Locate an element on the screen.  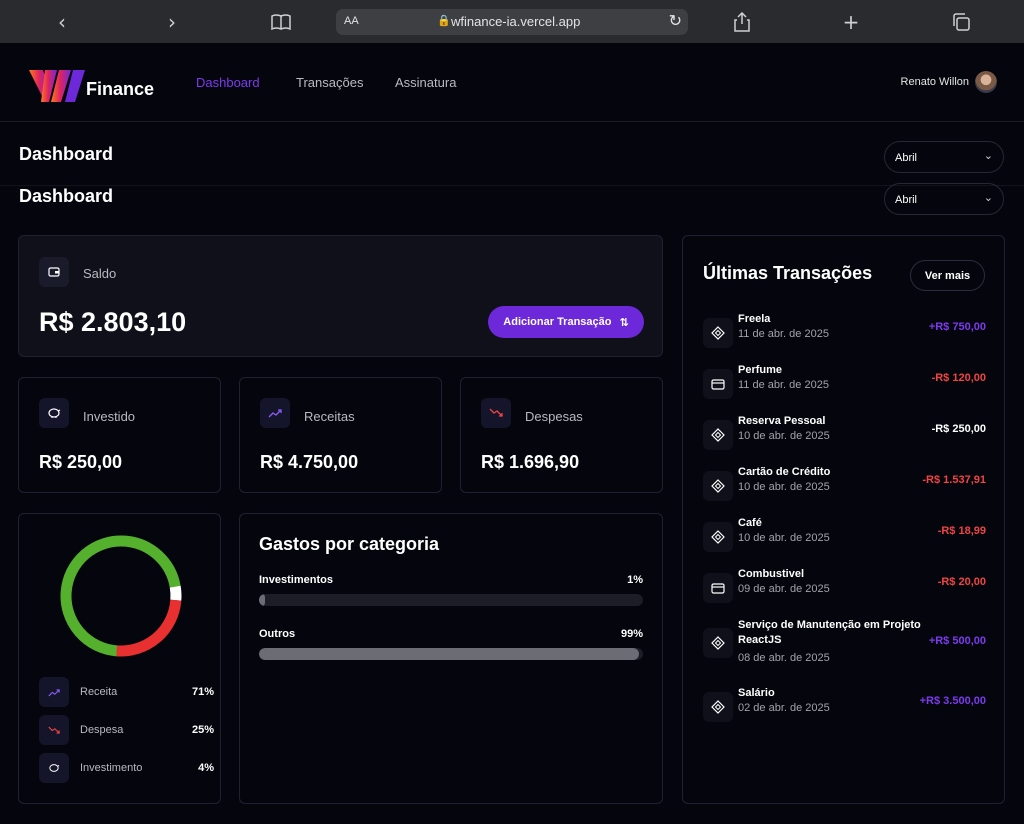
invested-card: Investido R$ 250,00 is located at coordinates (119, 435).